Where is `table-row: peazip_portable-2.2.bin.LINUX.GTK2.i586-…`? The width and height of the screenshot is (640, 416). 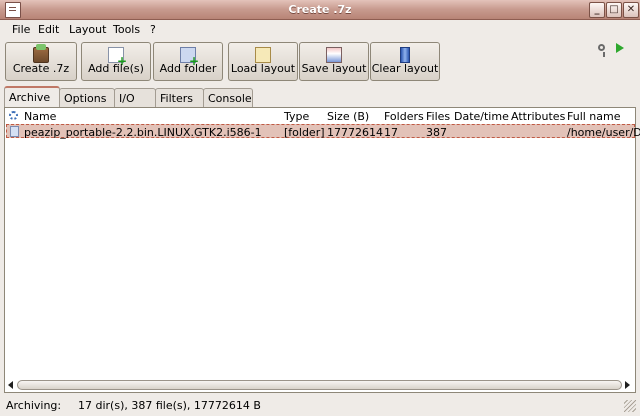
table-row: peazip_portable-2.2.bin.LINUX.GTK2.i586-… is located at coordinates (323, 131).